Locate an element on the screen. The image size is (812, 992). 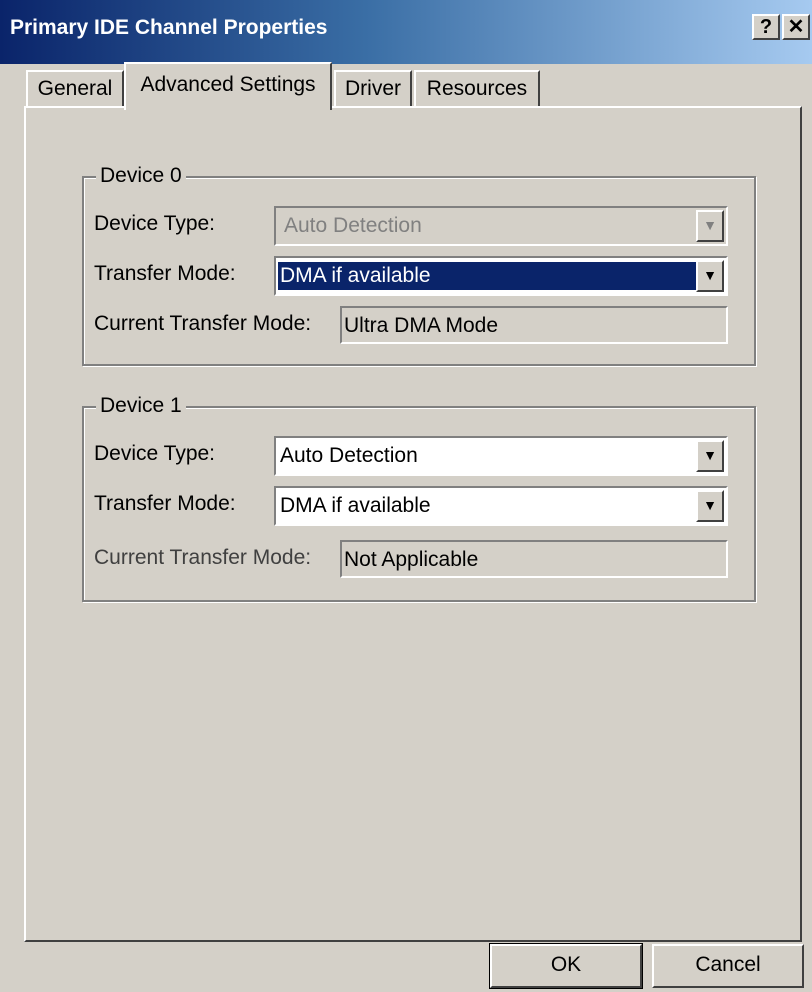
device-1-type-select: Auto Detection ▼ is located at coordinates (501, 456).